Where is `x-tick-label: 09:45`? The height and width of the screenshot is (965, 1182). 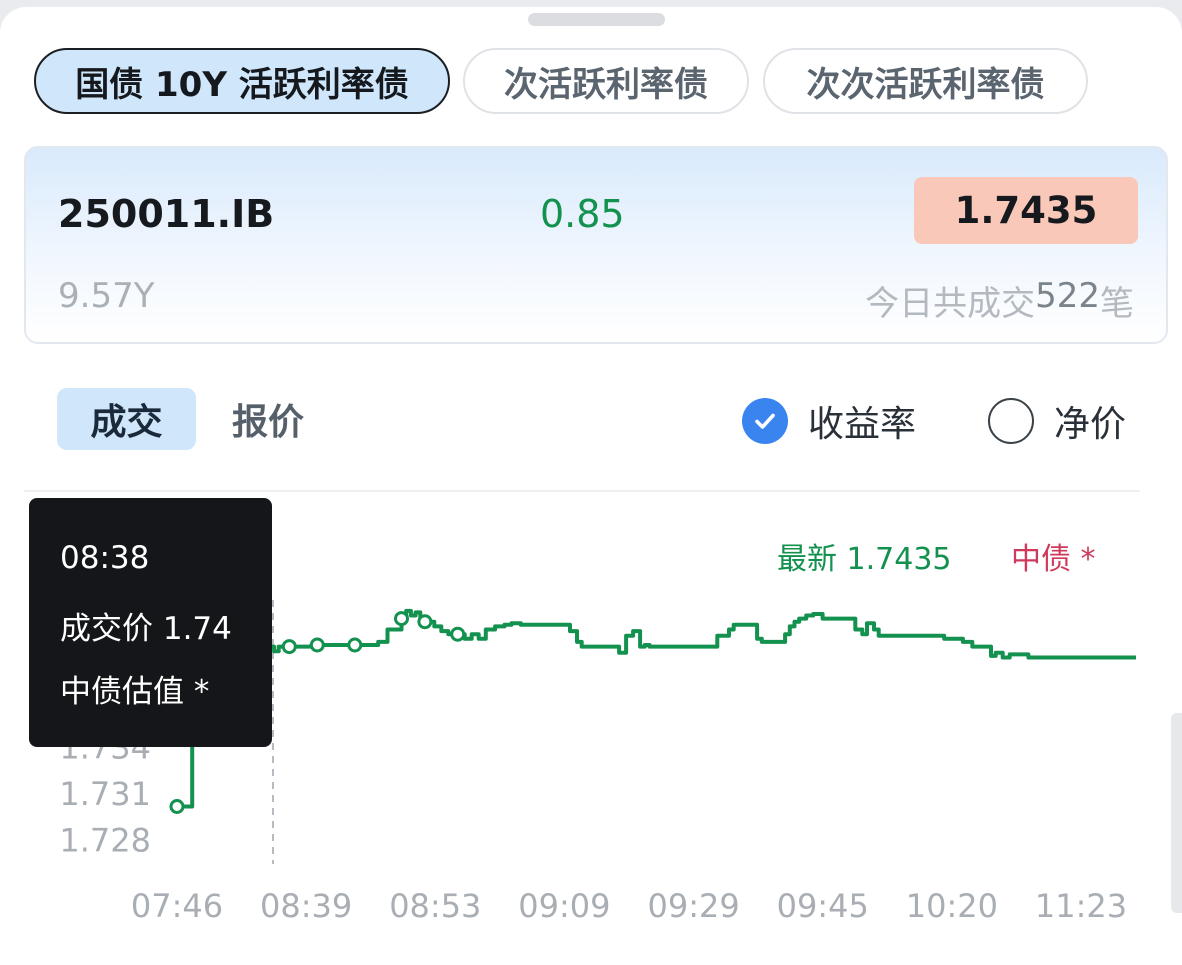
x-tick-label: 09:45 is located at coordinates (823, 906).